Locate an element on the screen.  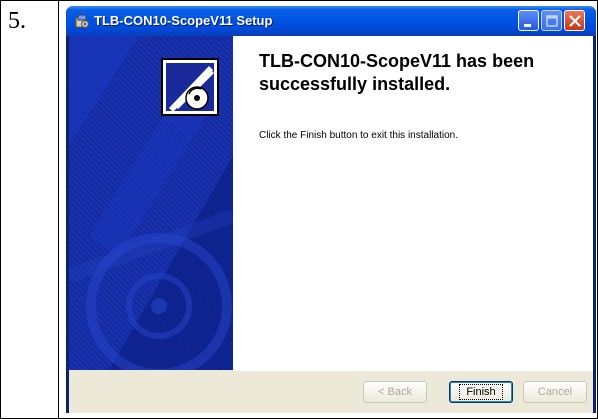
close-icon is located at coordinates (575, 21).